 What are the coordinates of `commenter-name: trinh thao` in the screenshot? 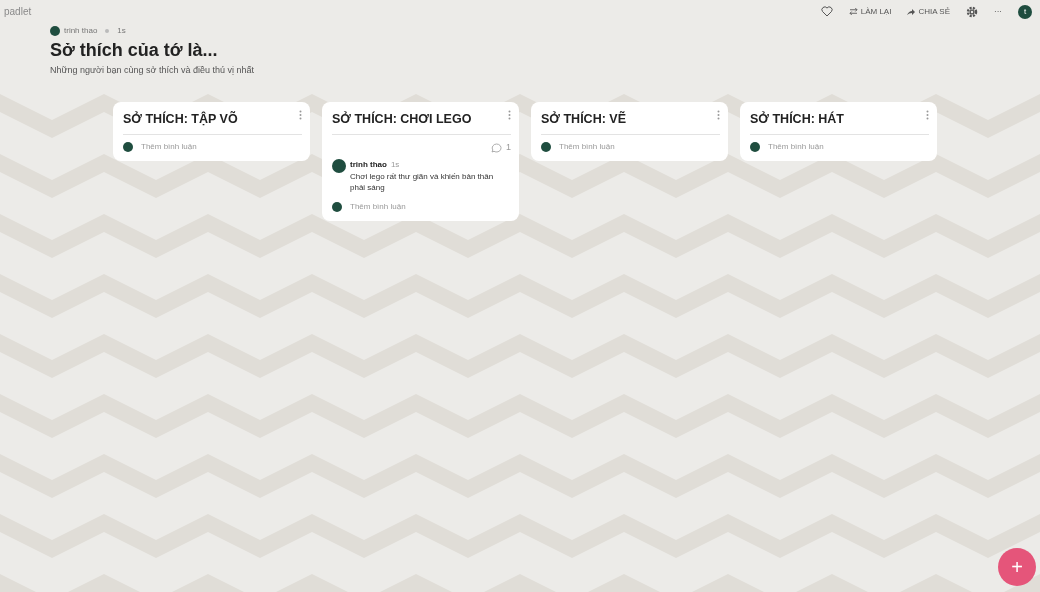 It's located at (368, 164).